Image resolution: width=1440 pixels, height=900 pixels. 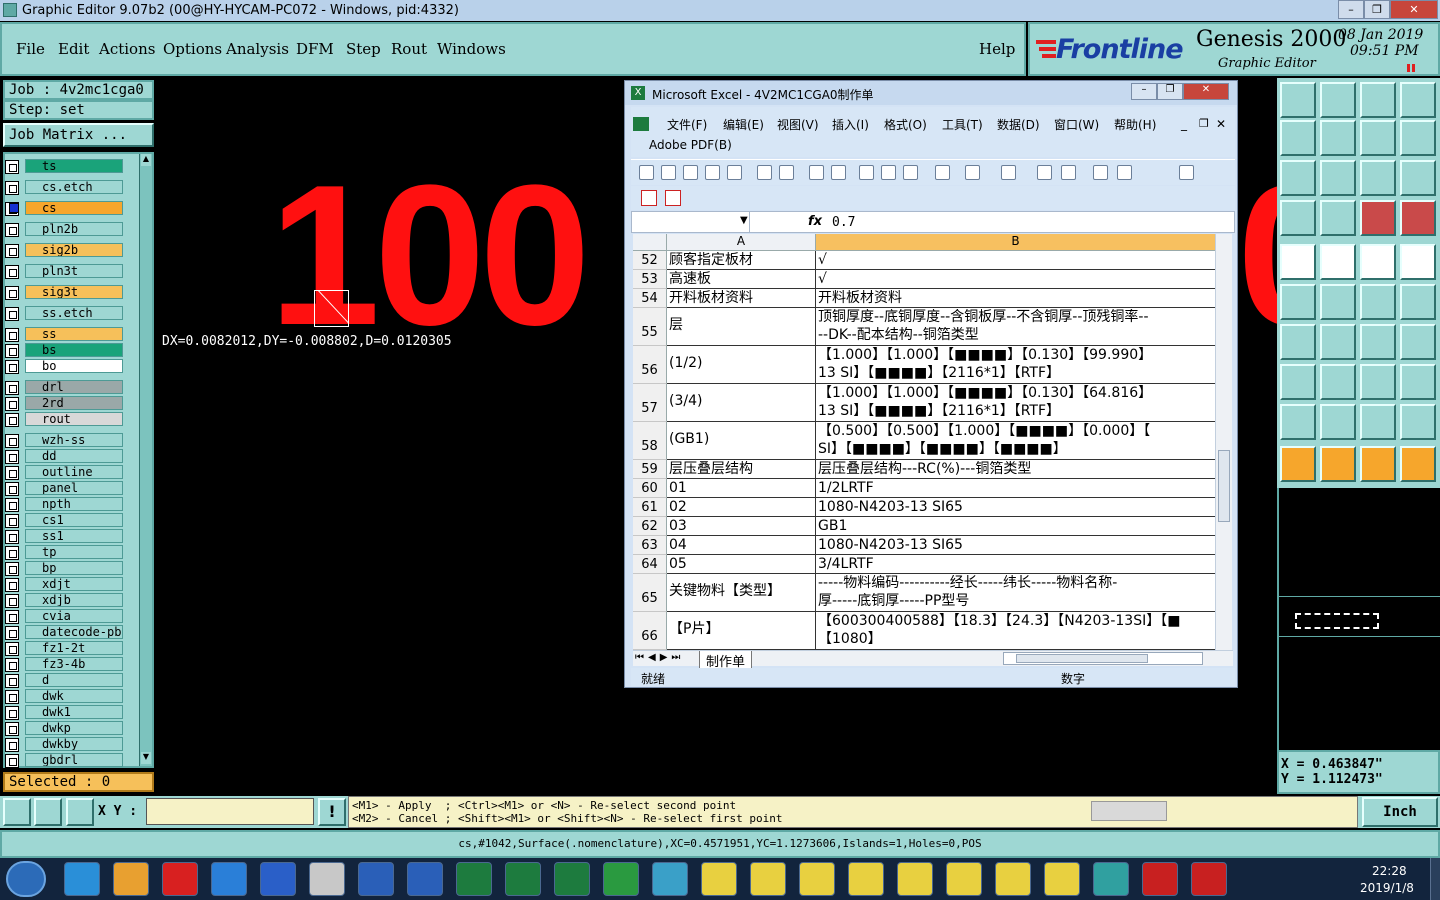 What do you see at coordinates (315, 49) in the screenshot?
I see `menu-dfm: DFM` at bounding box center [315, 49].